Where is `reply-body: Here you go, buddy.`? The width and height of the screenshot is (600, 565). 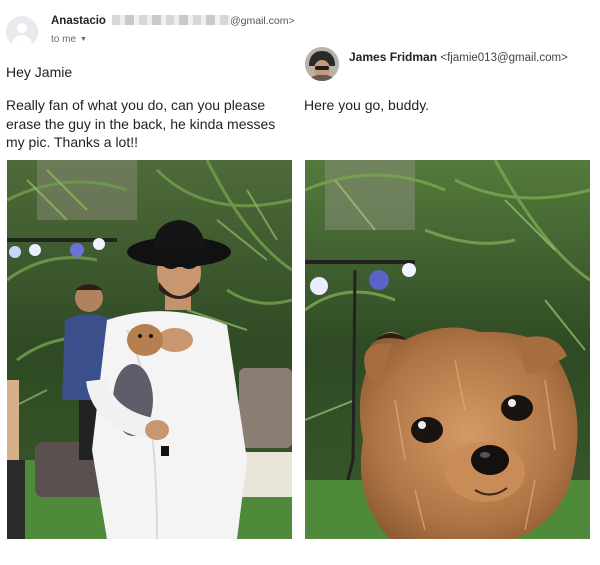 reply-body: Here you go, buddy. is located at coordinates (367, 105).